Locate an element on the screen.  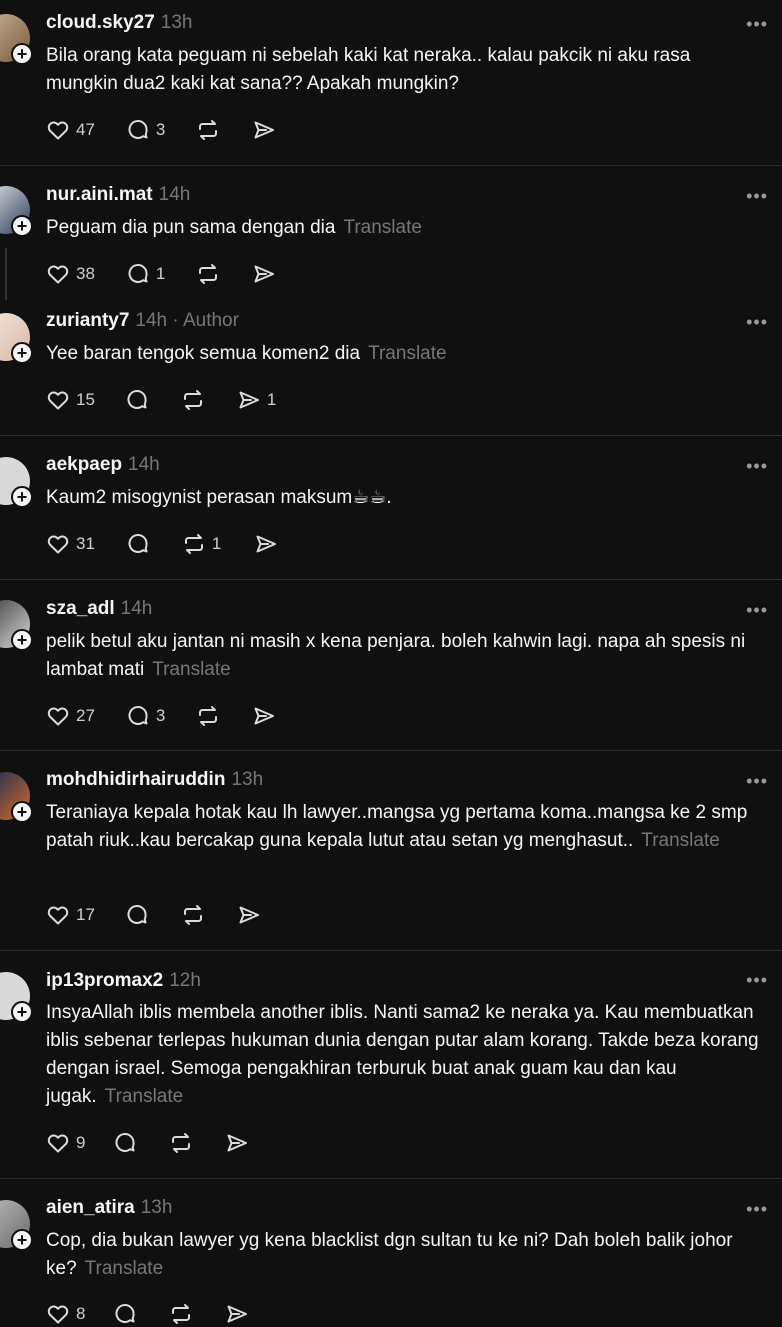
action-bar: 17 is located at coordinates (153, 915).